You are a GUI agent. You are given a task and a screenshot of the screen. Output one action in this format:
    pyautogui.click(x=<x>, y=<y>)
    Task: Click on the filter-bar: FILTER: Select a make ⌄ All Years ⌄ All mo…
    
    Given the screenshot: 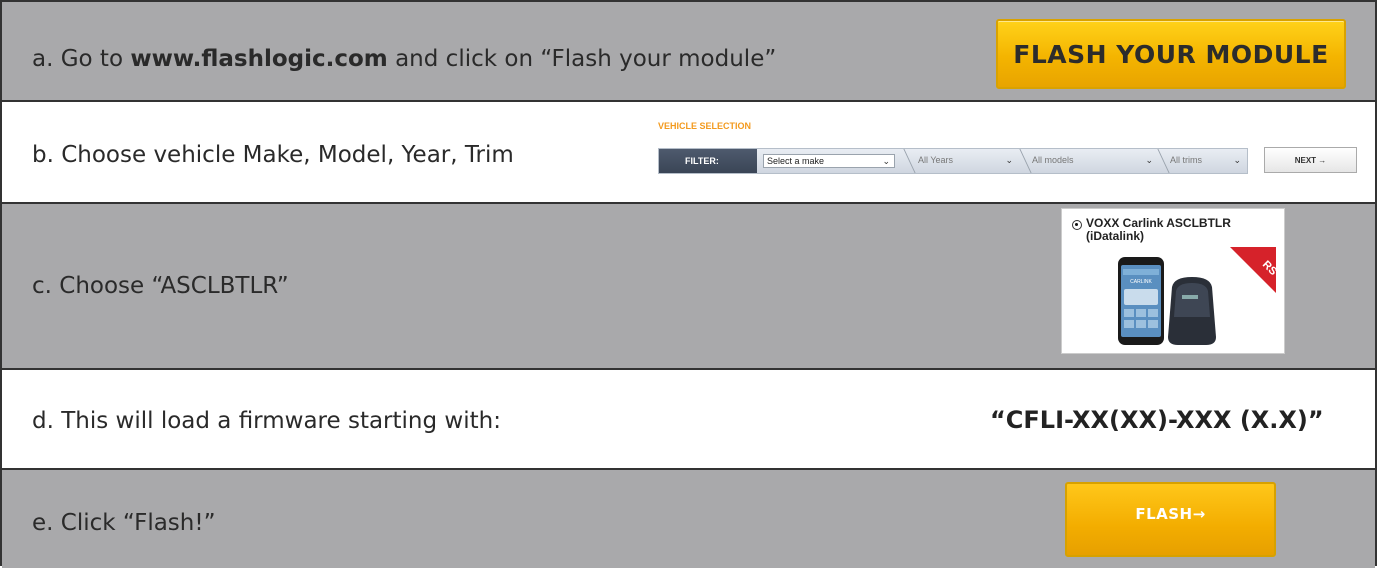 What is the action you would take?
    pyautogui.click(x=953, y=161)
    